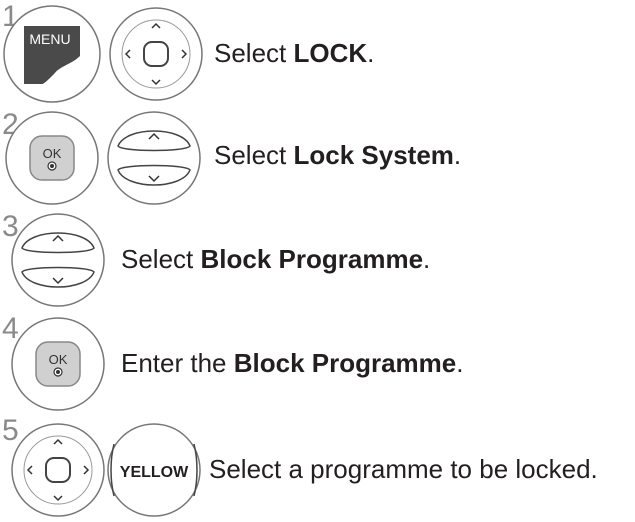 The height and width of the screenshot is (522, 635). Describe the element at coordinates (292, 363) in the screenshot. I see `step-4-instruction: Enter the Block Programme.` at that location.